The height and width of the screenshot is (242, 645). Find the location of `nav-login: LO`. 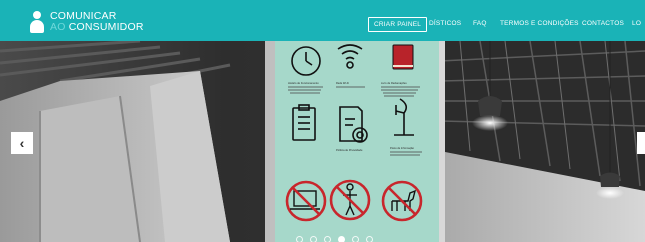

nav-login: LO is located at coordinates (636, 24).